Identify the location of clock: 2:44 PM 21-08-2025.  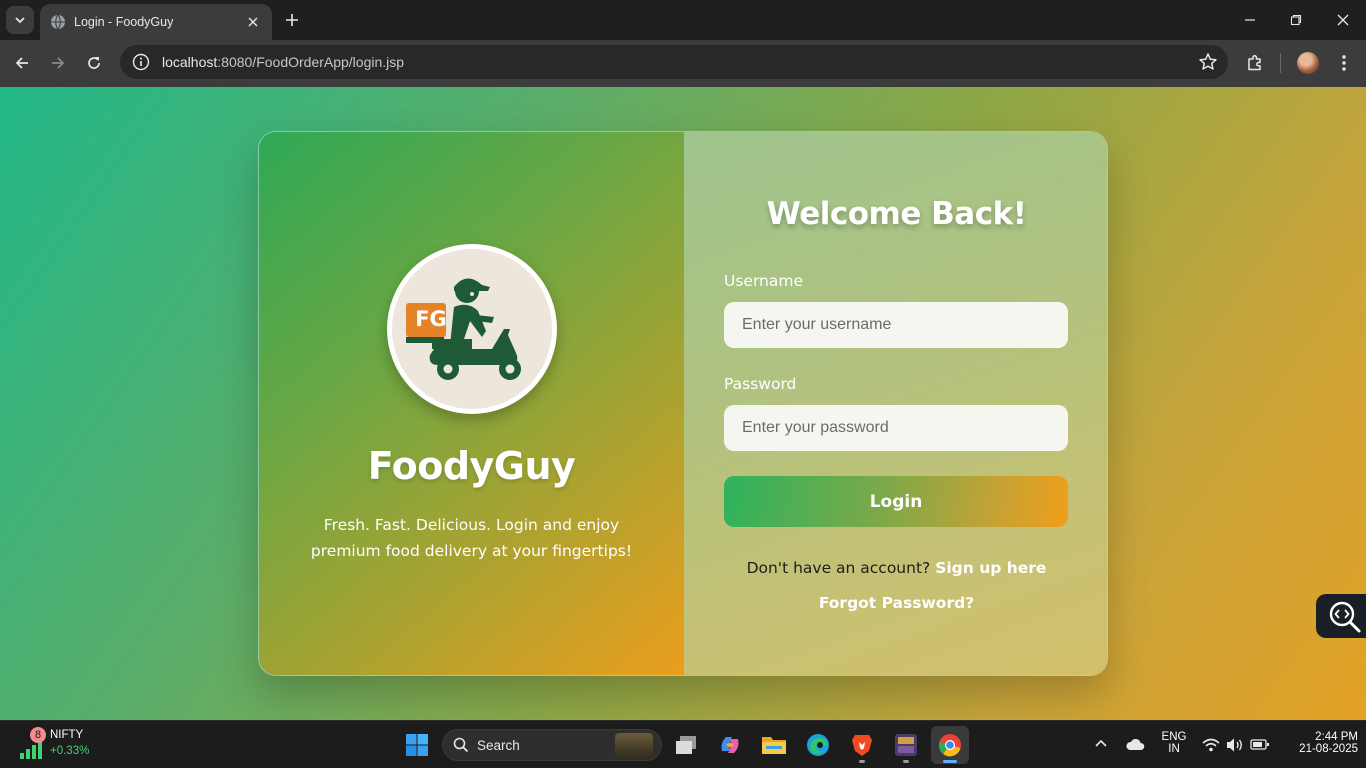
(1319, 743).